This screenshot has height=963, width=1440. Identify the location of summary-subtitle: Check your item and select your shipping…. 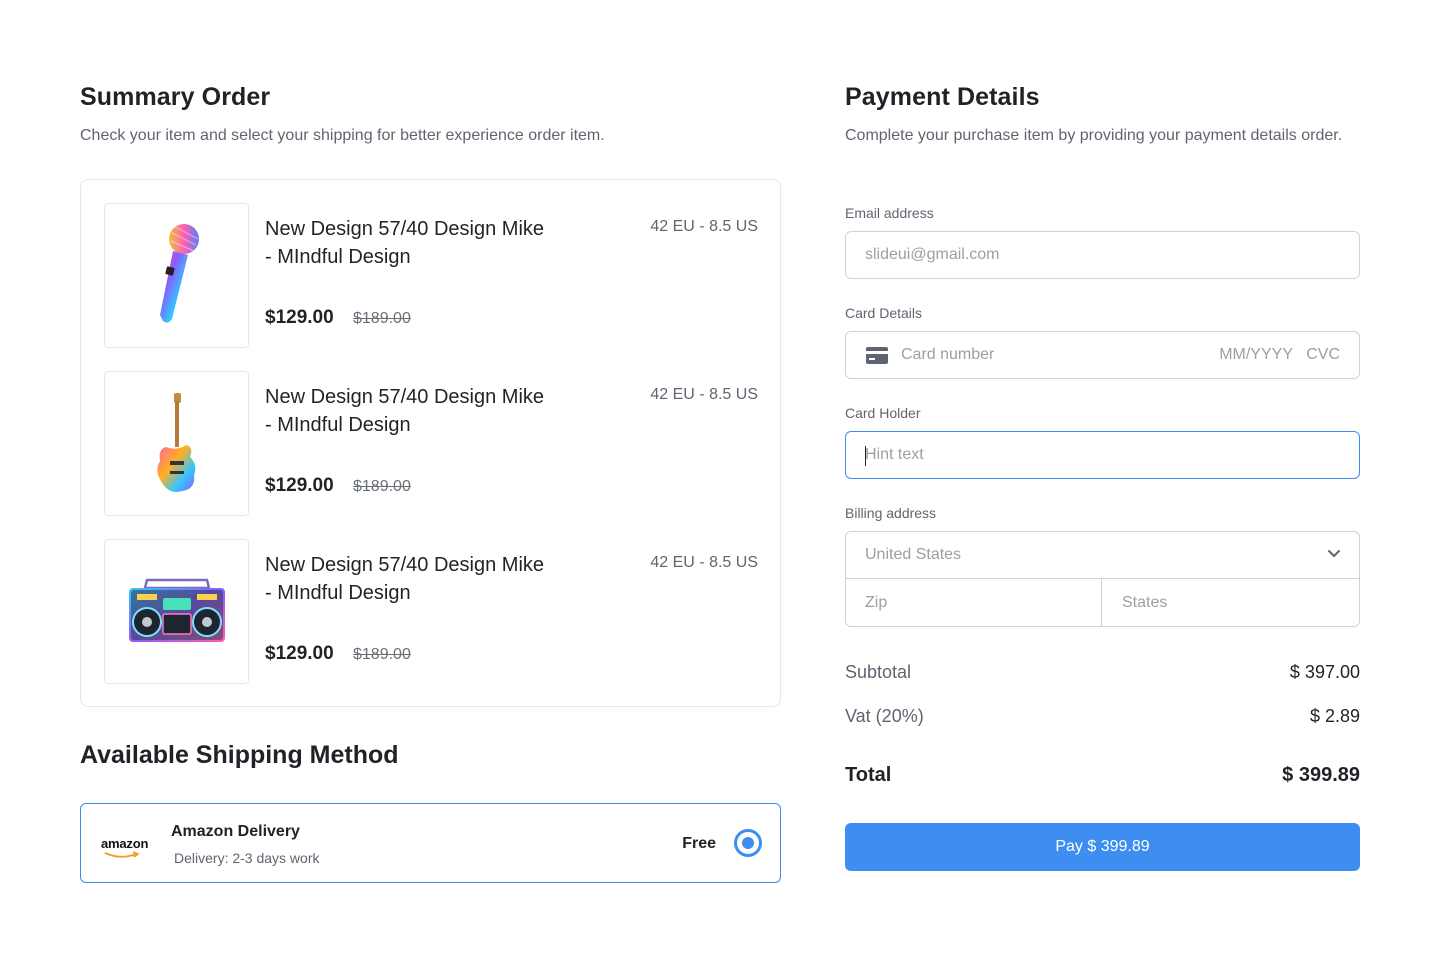
(342, 135).